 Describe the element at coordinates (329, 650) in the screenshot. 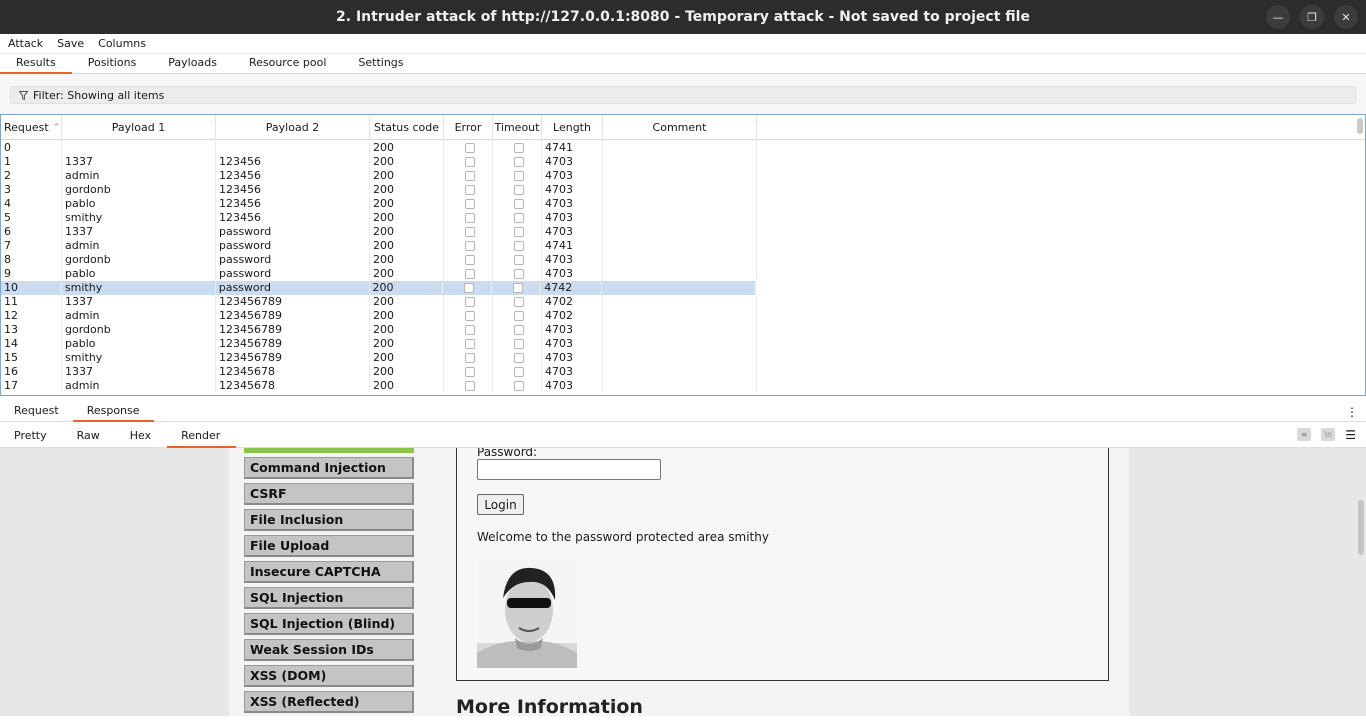

I see `nav-item: Weak Session IDs` at that location.